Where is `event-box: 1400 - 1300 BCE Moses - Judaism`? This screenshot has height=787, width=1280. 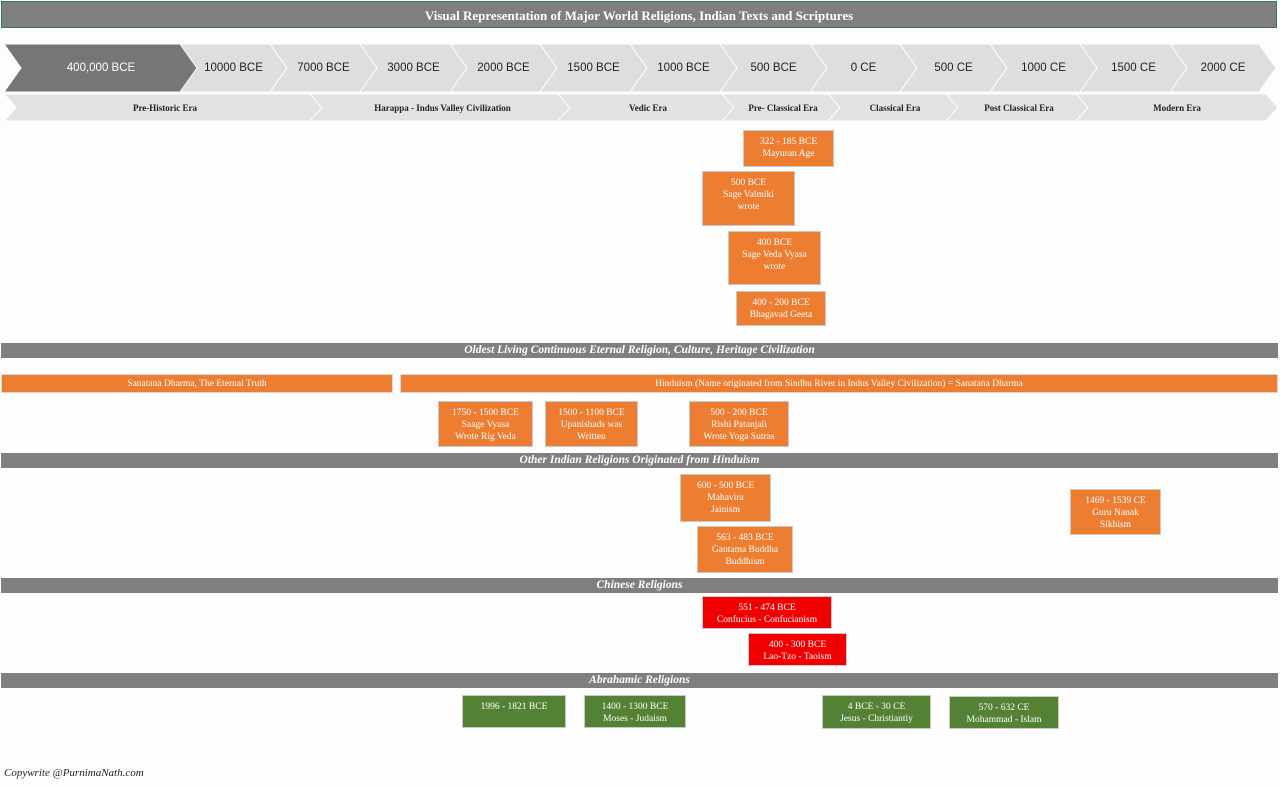
event-box: 1400 - 1300 BCE Moses - Judaism is located at coordinates (635, 711).